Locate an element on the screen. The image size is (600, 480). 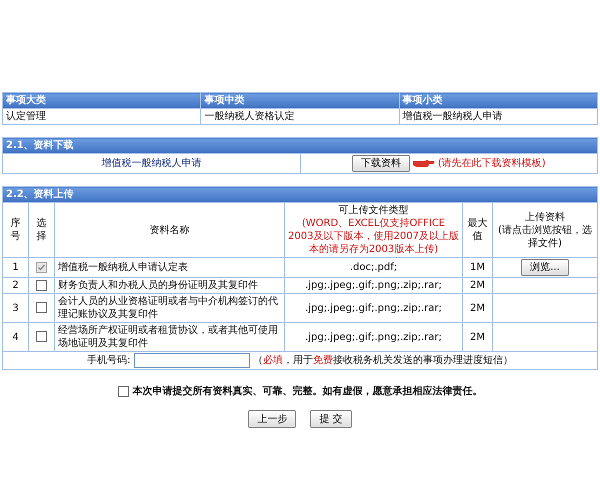
table-cell: 经营场所产权证明或者租赁协议，或者其他可使用场地证明及其复印件 is located at coordinates (169, 337).